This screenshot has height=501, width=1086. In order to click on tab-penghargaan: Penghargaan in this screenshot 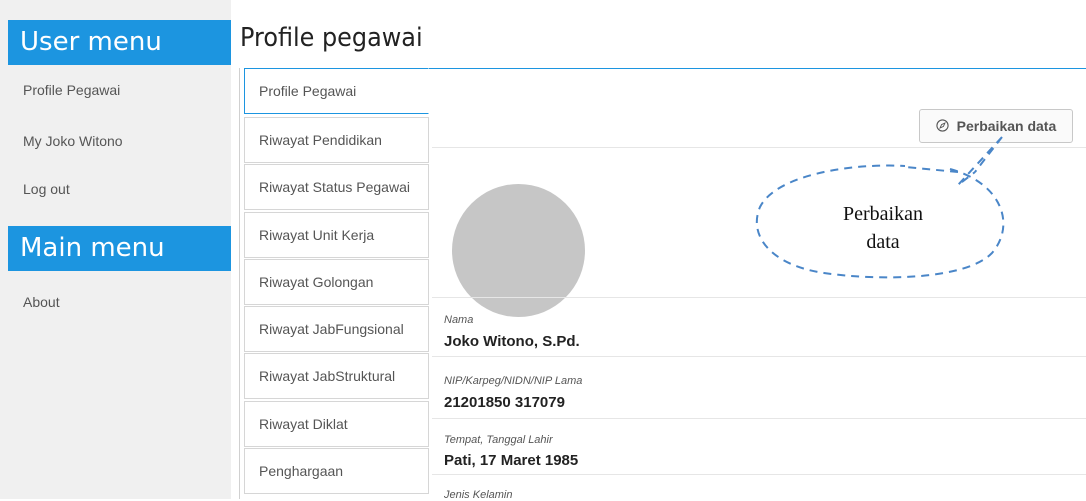, I will do `click(336, 471)`.